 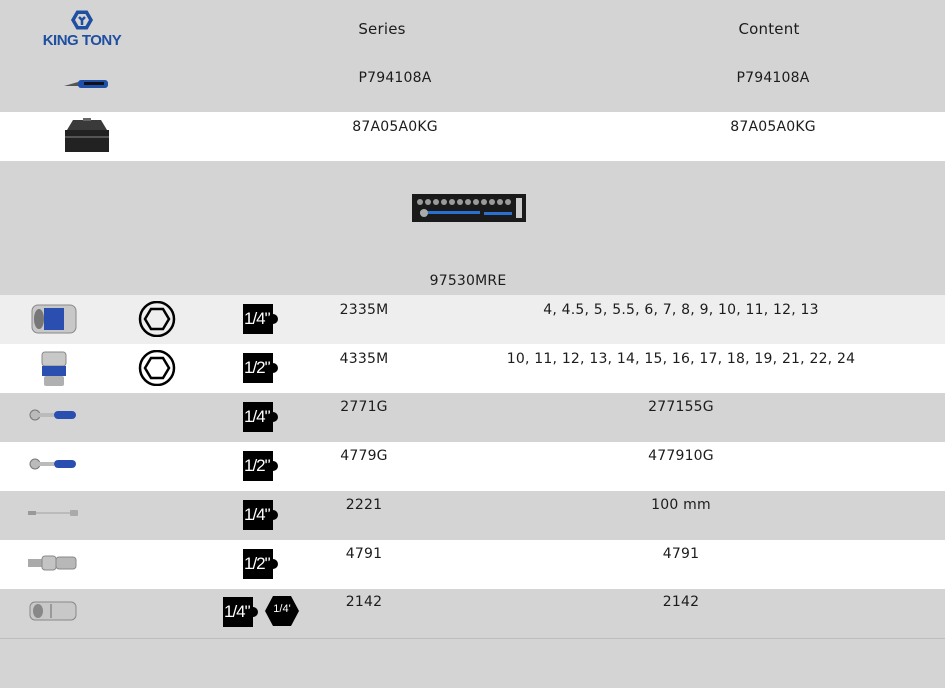 What do you see at coordinates (86, 84) in the screenshot?
I see `utility-knife-icon` at bounding box center [86, 84].